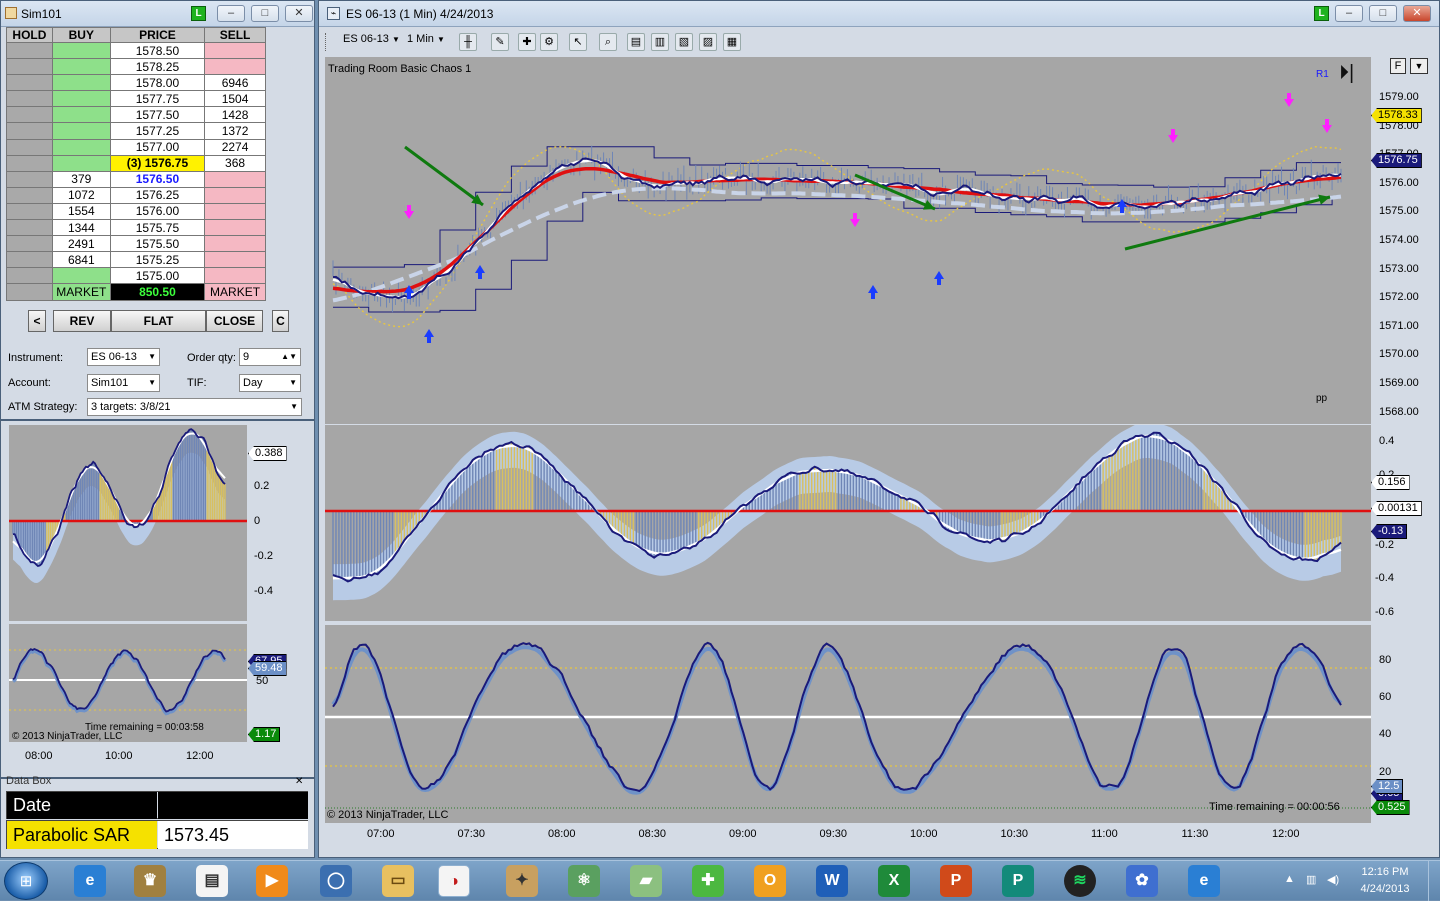 The image size is (1440, 901). Describe the element at coordinates (336, 881) in the screenshot. I see `chat-icon: ◯` at that location.